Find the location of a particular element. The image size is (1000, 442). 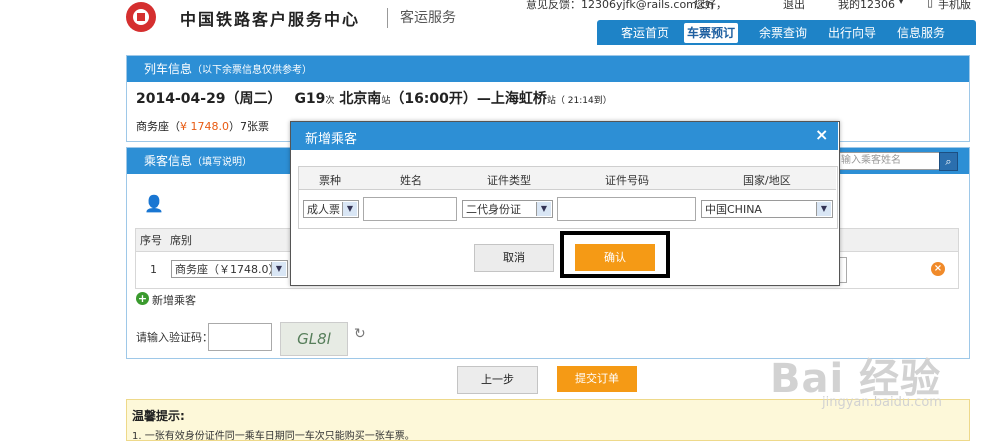

add-icon: + is located at coordinates (142, 298).